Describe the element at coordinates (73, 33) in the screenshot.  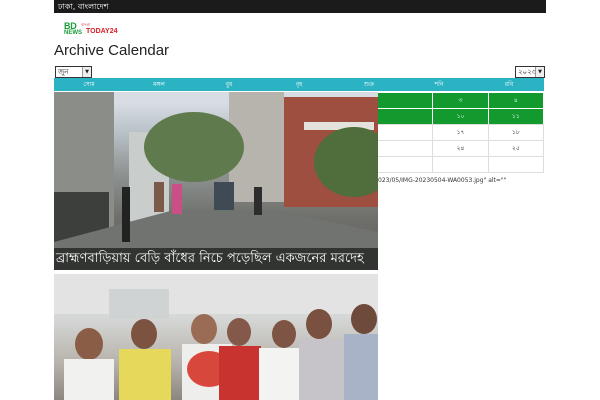
I see `logo-news: NEWS` at that location.